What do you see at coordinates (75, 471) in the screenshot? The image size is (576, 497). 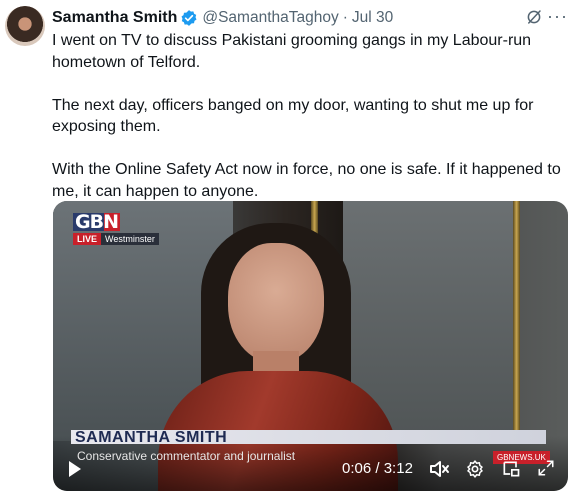 I see `play-icon` at bounding box center [75, 471].